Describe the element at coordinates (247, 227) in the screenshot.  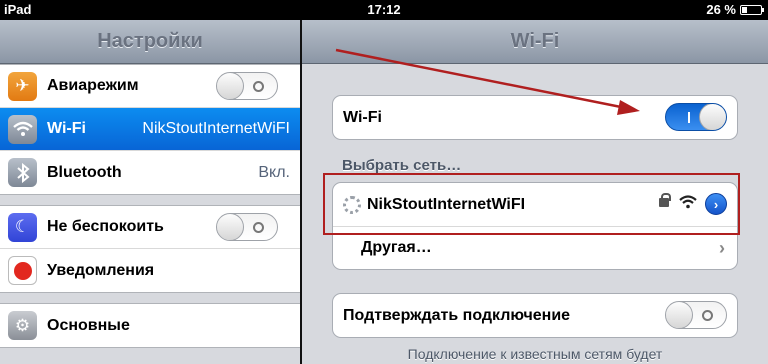
I see `do-not-disturb-switch` at that location.